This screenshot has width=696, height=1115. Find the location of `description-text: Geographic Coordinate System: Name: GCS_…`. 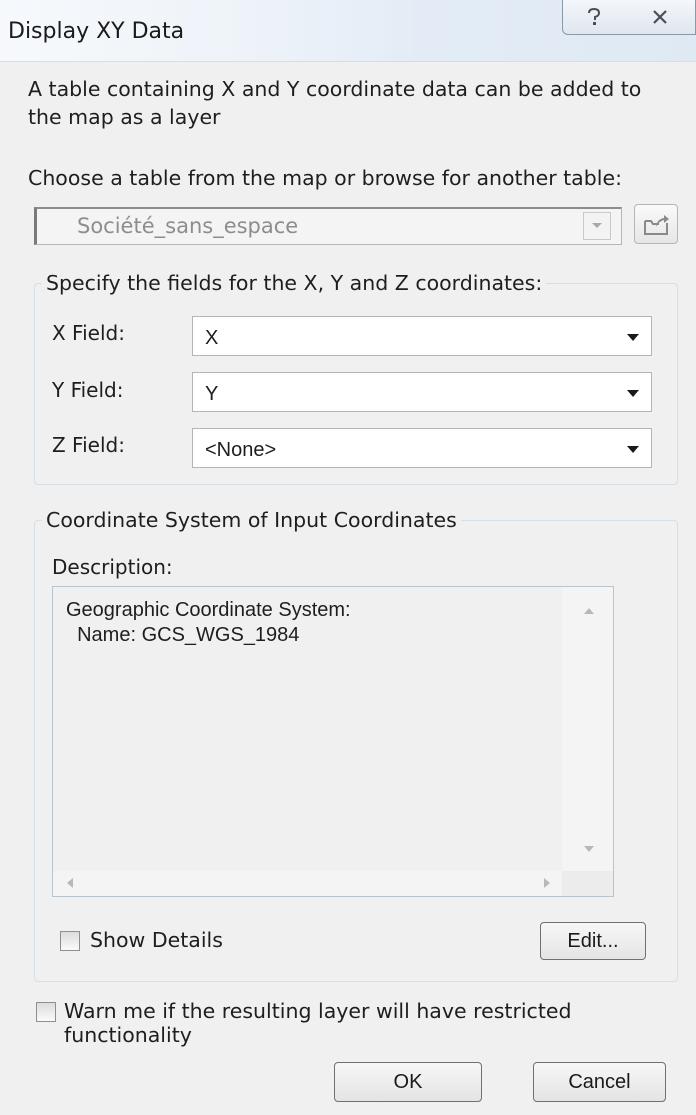

description-text: Geographic Coordinate System: Name: GCS_… is located at coordinates (208, 623).